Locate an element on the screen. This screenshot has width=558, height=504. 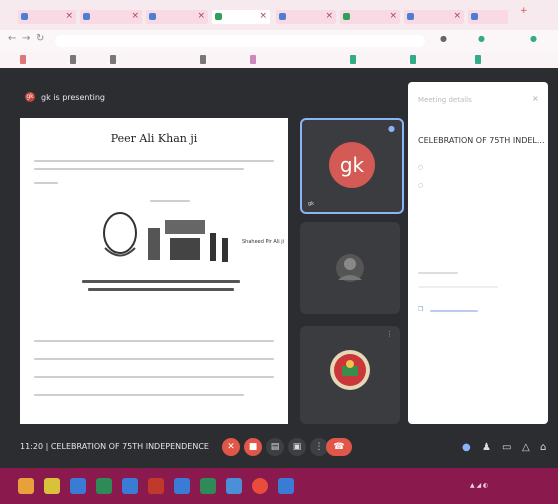
slide-title: Peer Ali Khan ji is located at coordinates (154, 138).